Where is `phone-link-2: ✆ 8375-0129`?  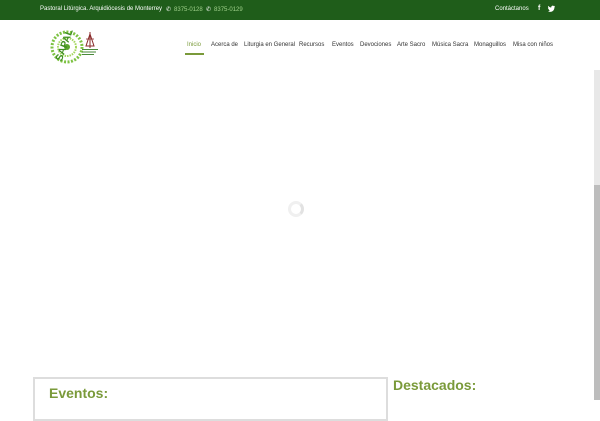
phone-link-2: ✆ 8375-0129 is located at coordinates (224, 9).